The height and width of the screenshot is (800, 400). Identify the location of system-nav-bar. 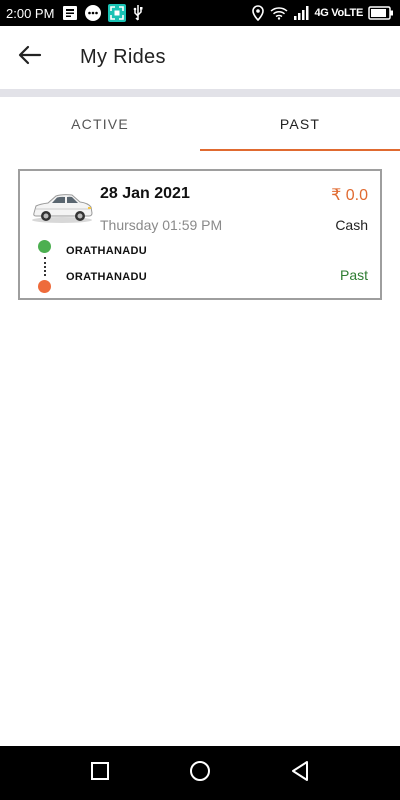
(200, 773).